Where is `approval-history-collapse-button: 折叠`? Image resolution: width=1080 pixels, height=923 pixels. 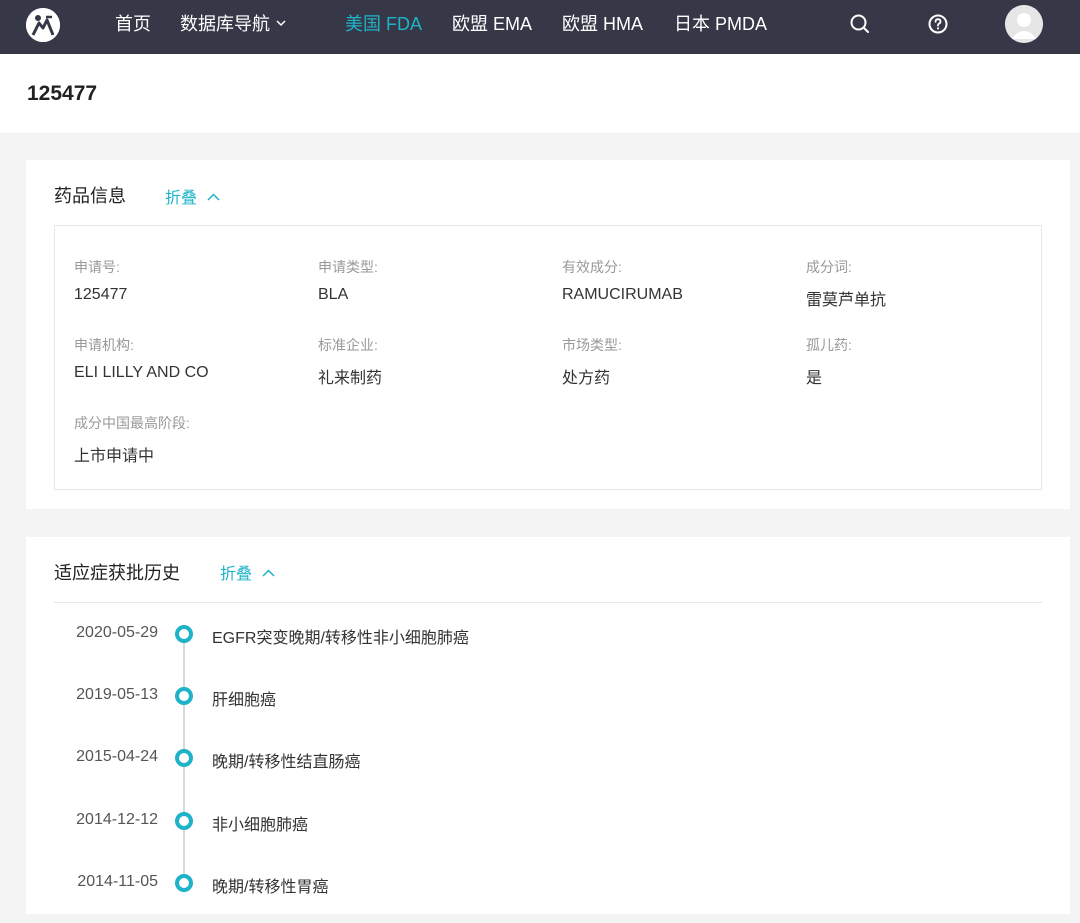 approval-history-collapse-button: 折叠 is located at coordinates (247, 572).